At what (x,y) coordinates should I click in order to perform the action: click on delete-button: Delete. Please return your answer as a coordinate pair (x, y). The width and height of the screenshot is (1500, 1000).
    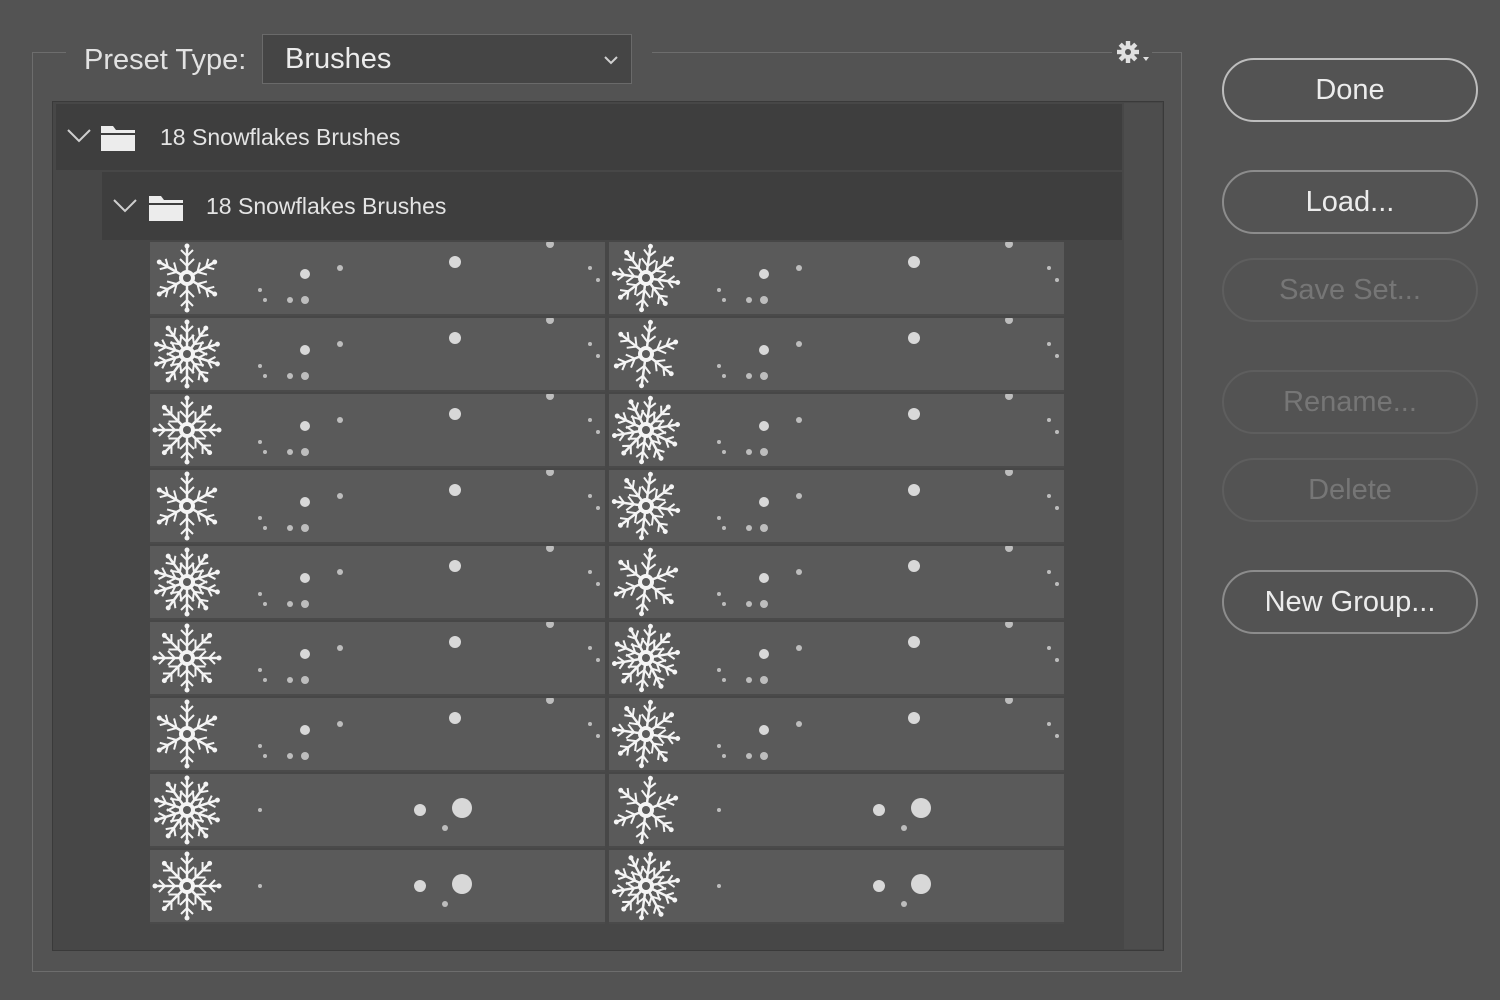
    Looking at the image, I should click on (1350, 490).